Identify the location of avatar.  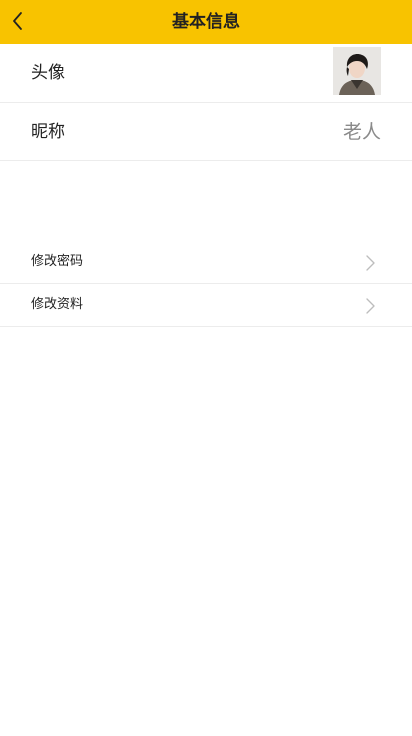
(357, 71).